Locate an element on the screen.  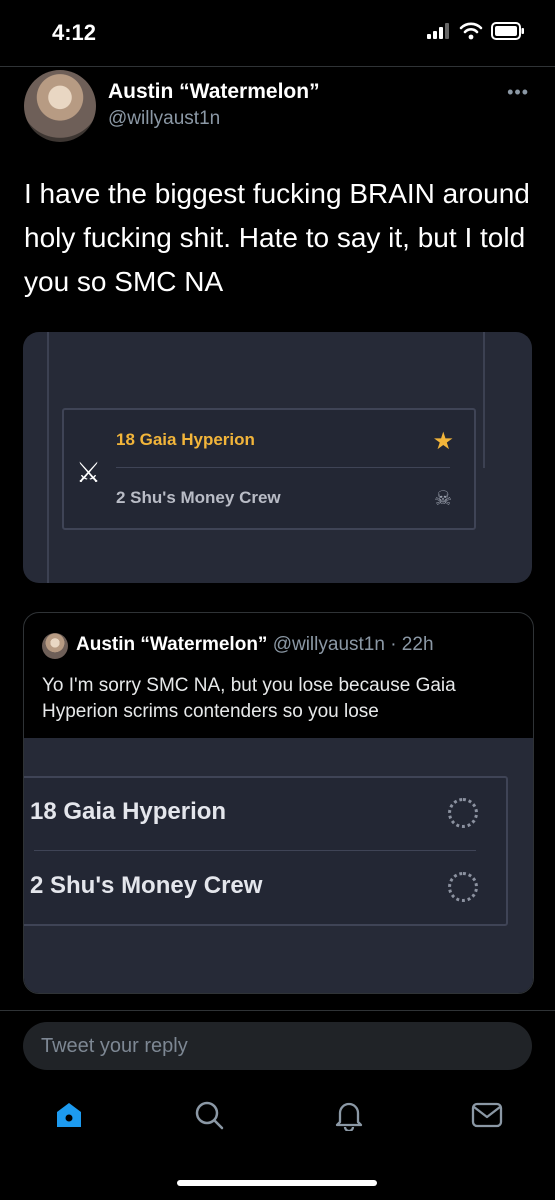
status-time: 4:12 is located at coordinates (74, 32).